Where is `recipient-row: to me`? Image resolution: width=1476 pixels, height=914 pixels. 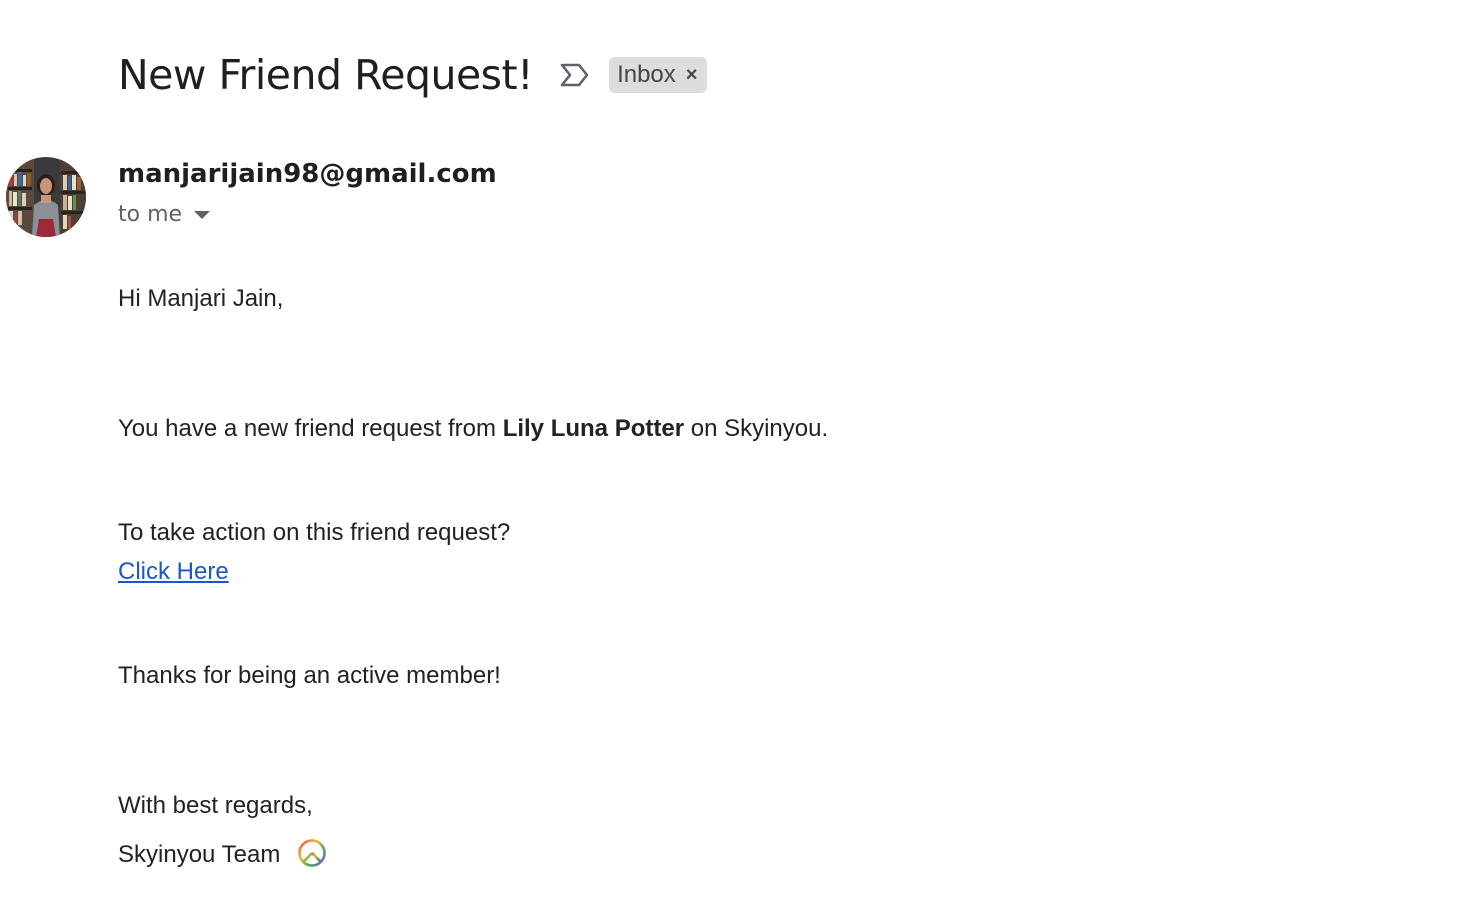 recipient-row: to me is located at coordinates (164, 214).